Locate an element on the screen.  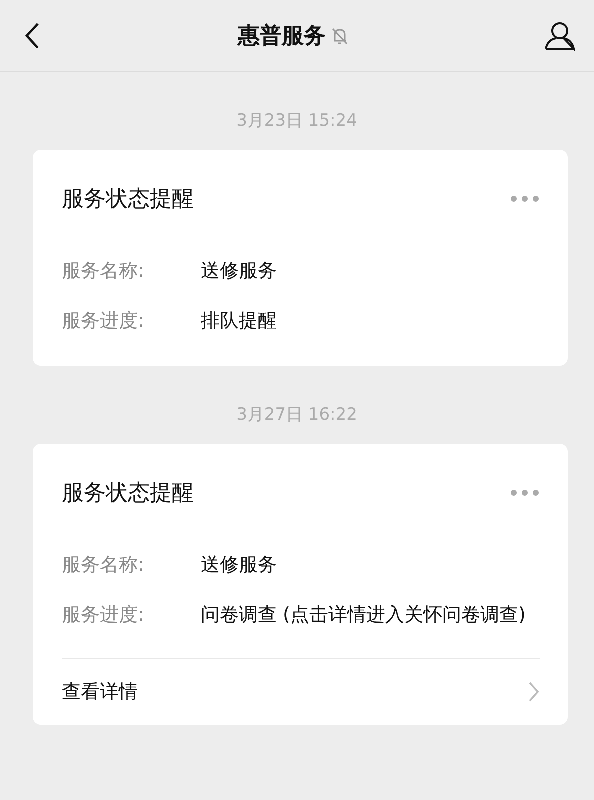
profile-button is located at coordinates (560, 35).